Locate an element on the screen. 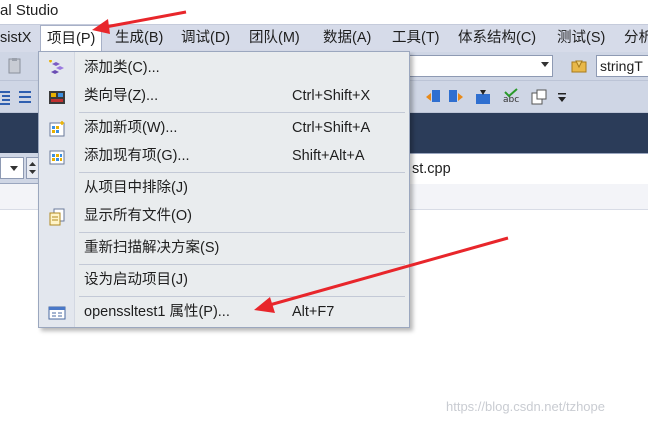 This screenshot has height=427, width=648. indent-icon is located at coordinates (6, 97).